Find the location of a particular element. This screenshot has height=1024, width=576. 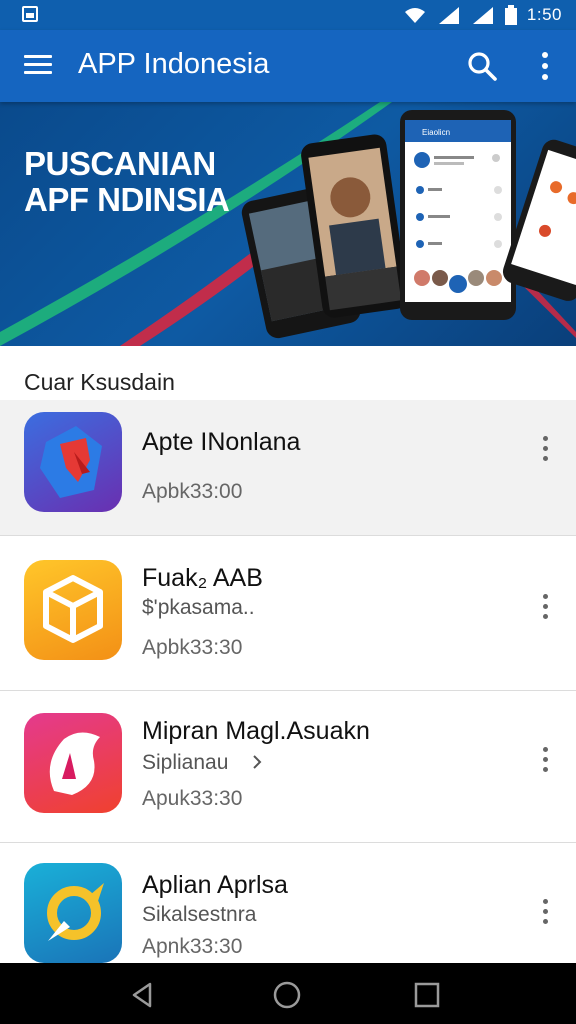

app-name: Aplian Aprlsa is located at coordinates (215, 885).